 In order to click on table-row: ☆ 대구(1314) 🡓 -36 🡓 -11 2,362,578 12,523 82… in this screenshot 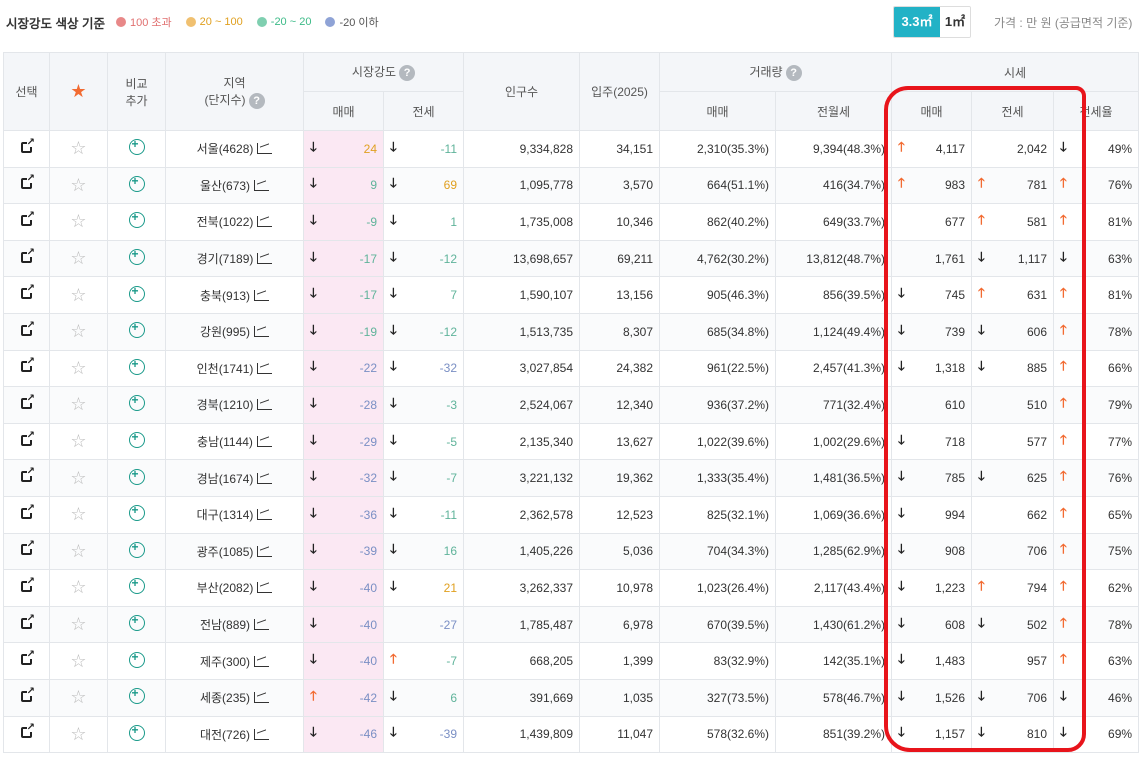, I will do `click(571, 514)`.